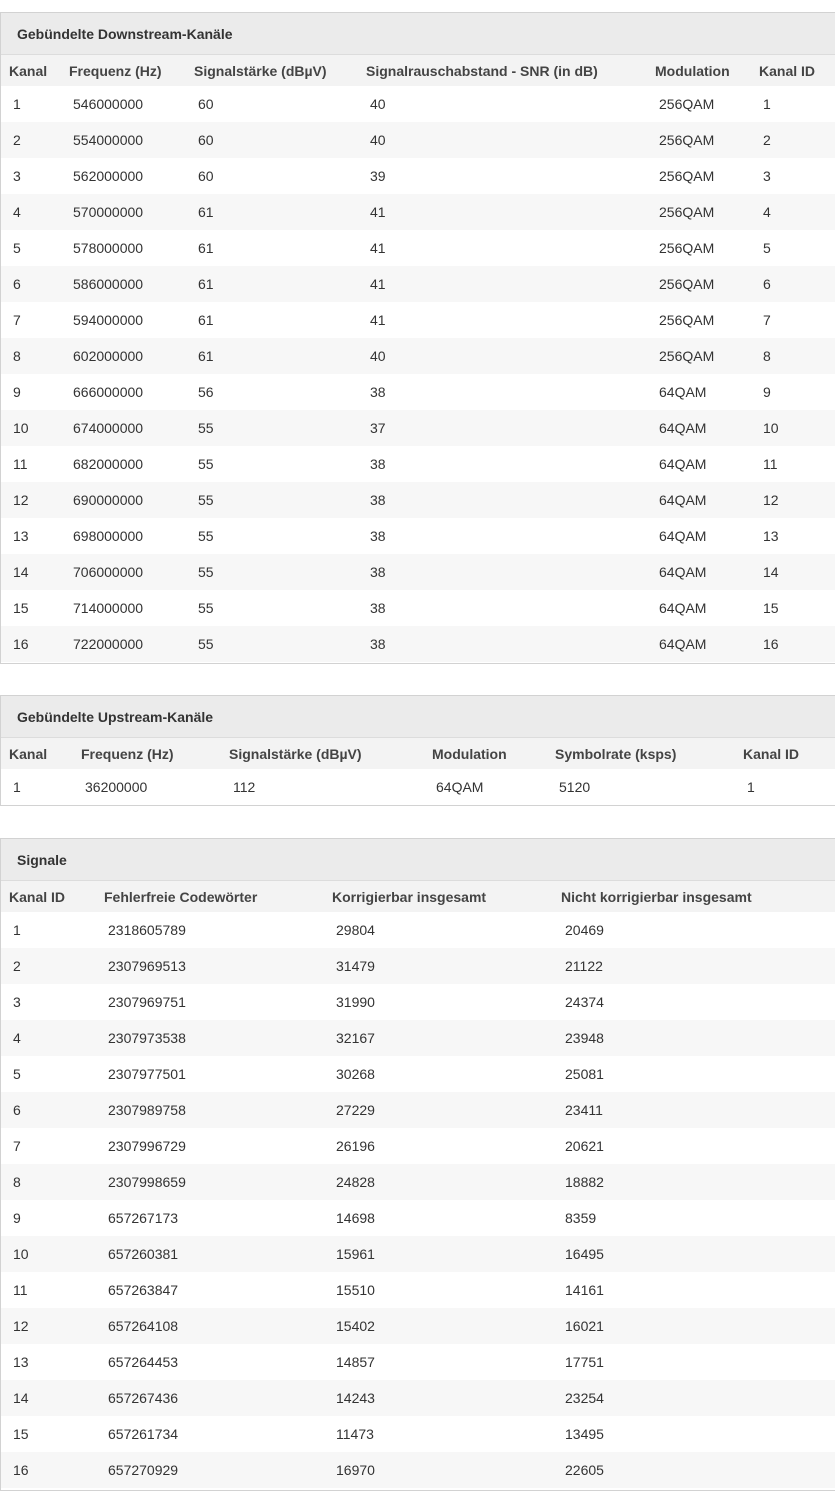 The image size is (835, 1510). I want to click on table-cell: 2318605789, so click(147, 930).